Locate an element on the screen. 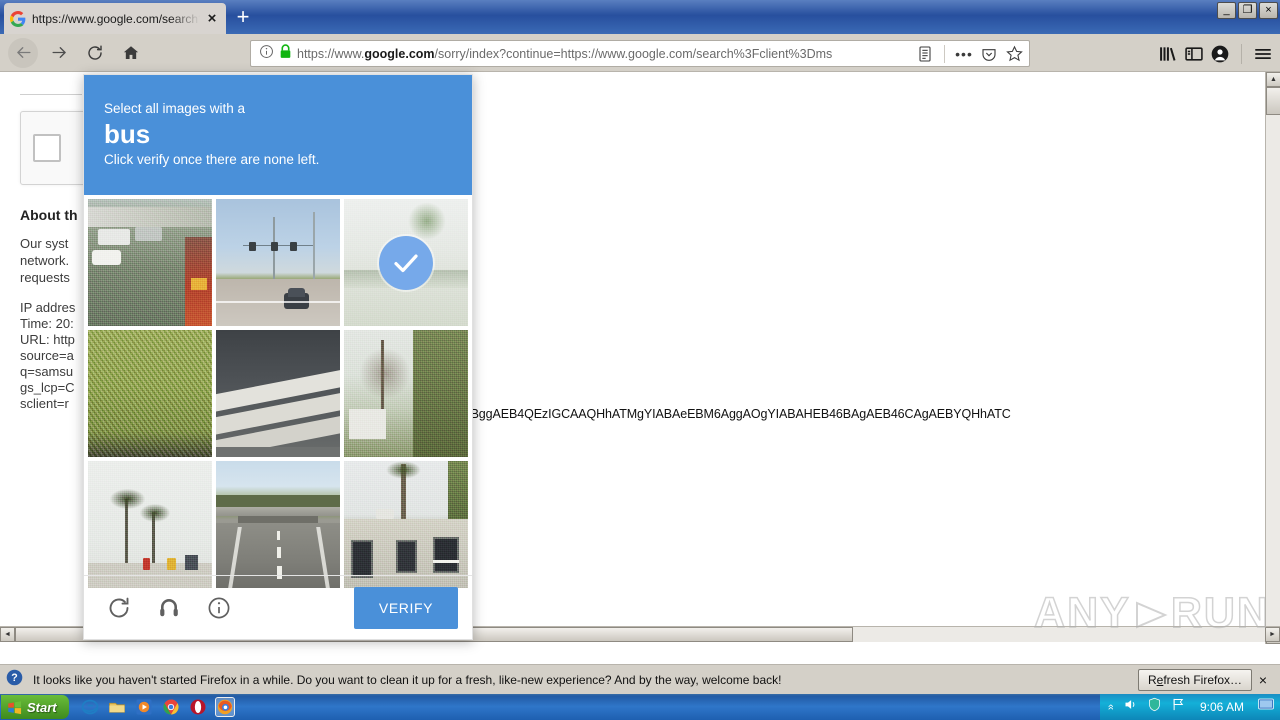 Image resolution: width=1280 pixels, height=720 pixels. start-label: Start is located at coordinates (42, 707).